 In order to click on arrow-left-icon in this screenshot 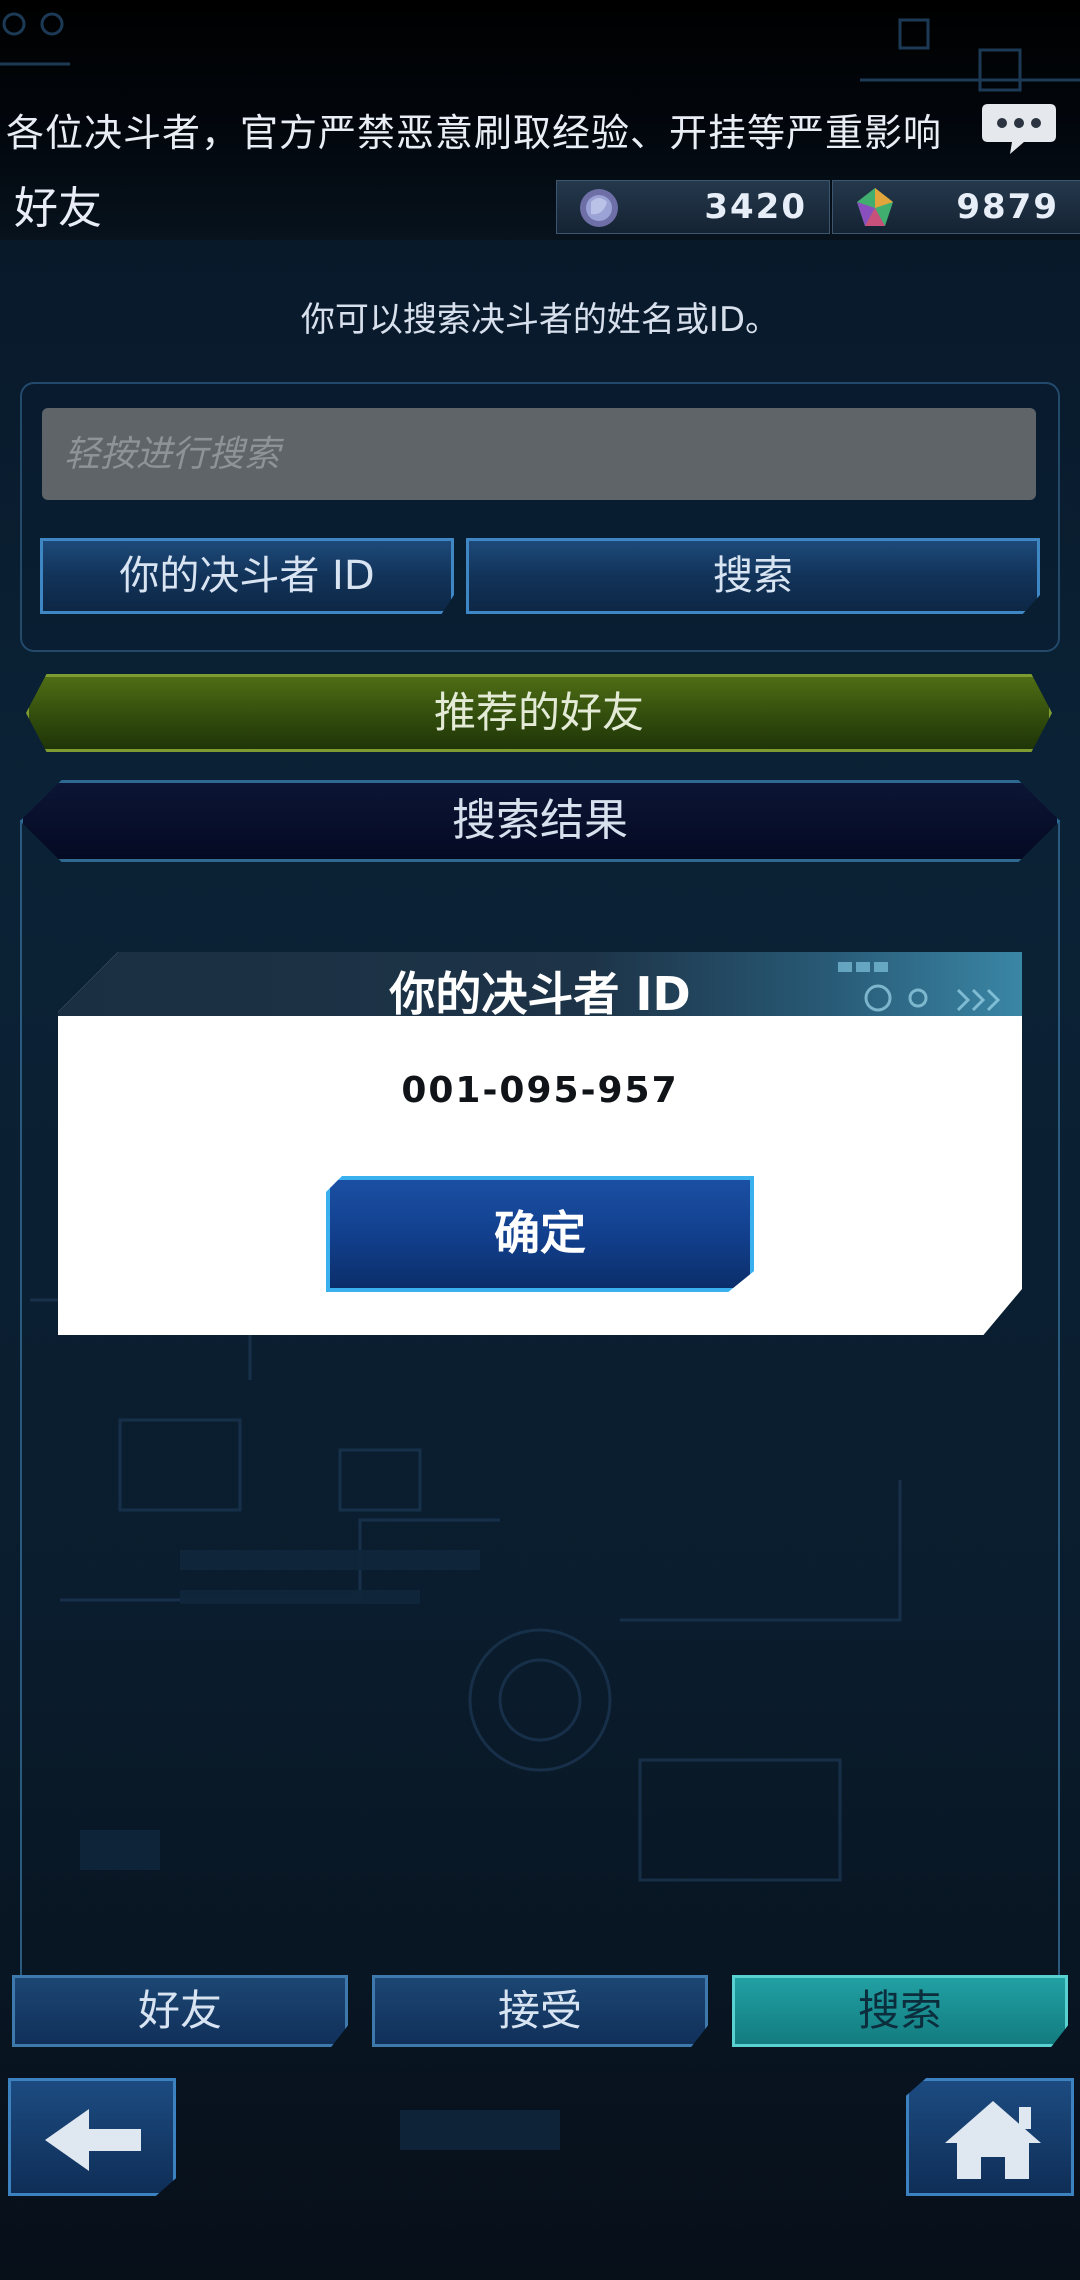, I will do `click(93, 2140)`.